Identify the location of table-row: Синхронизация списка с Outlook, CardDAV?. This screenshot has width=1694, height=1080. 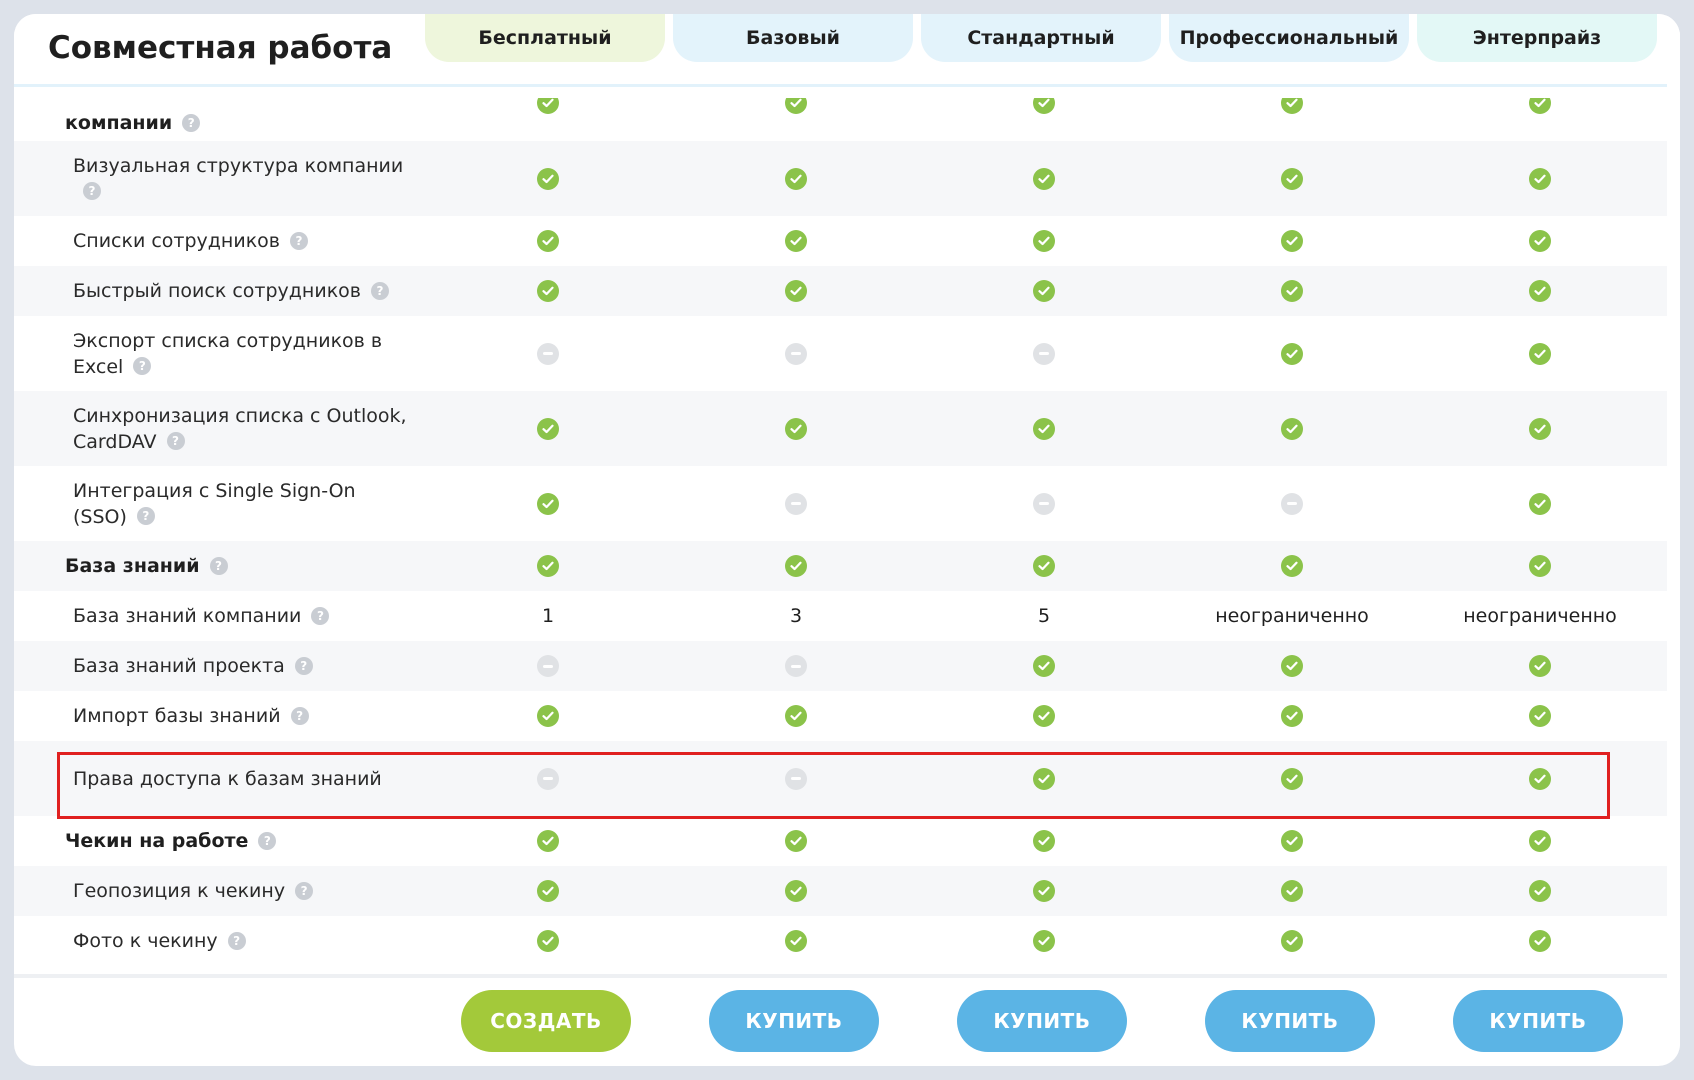
(840, 428).